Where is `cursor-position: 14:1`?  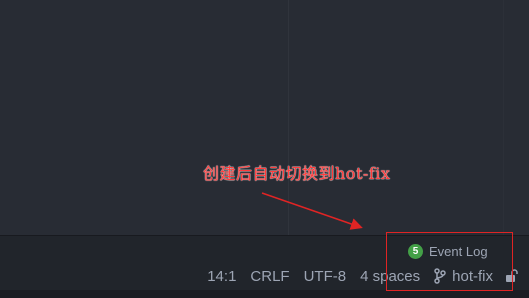
cursor-position: 14:1 is located at coordinates (221, 276).